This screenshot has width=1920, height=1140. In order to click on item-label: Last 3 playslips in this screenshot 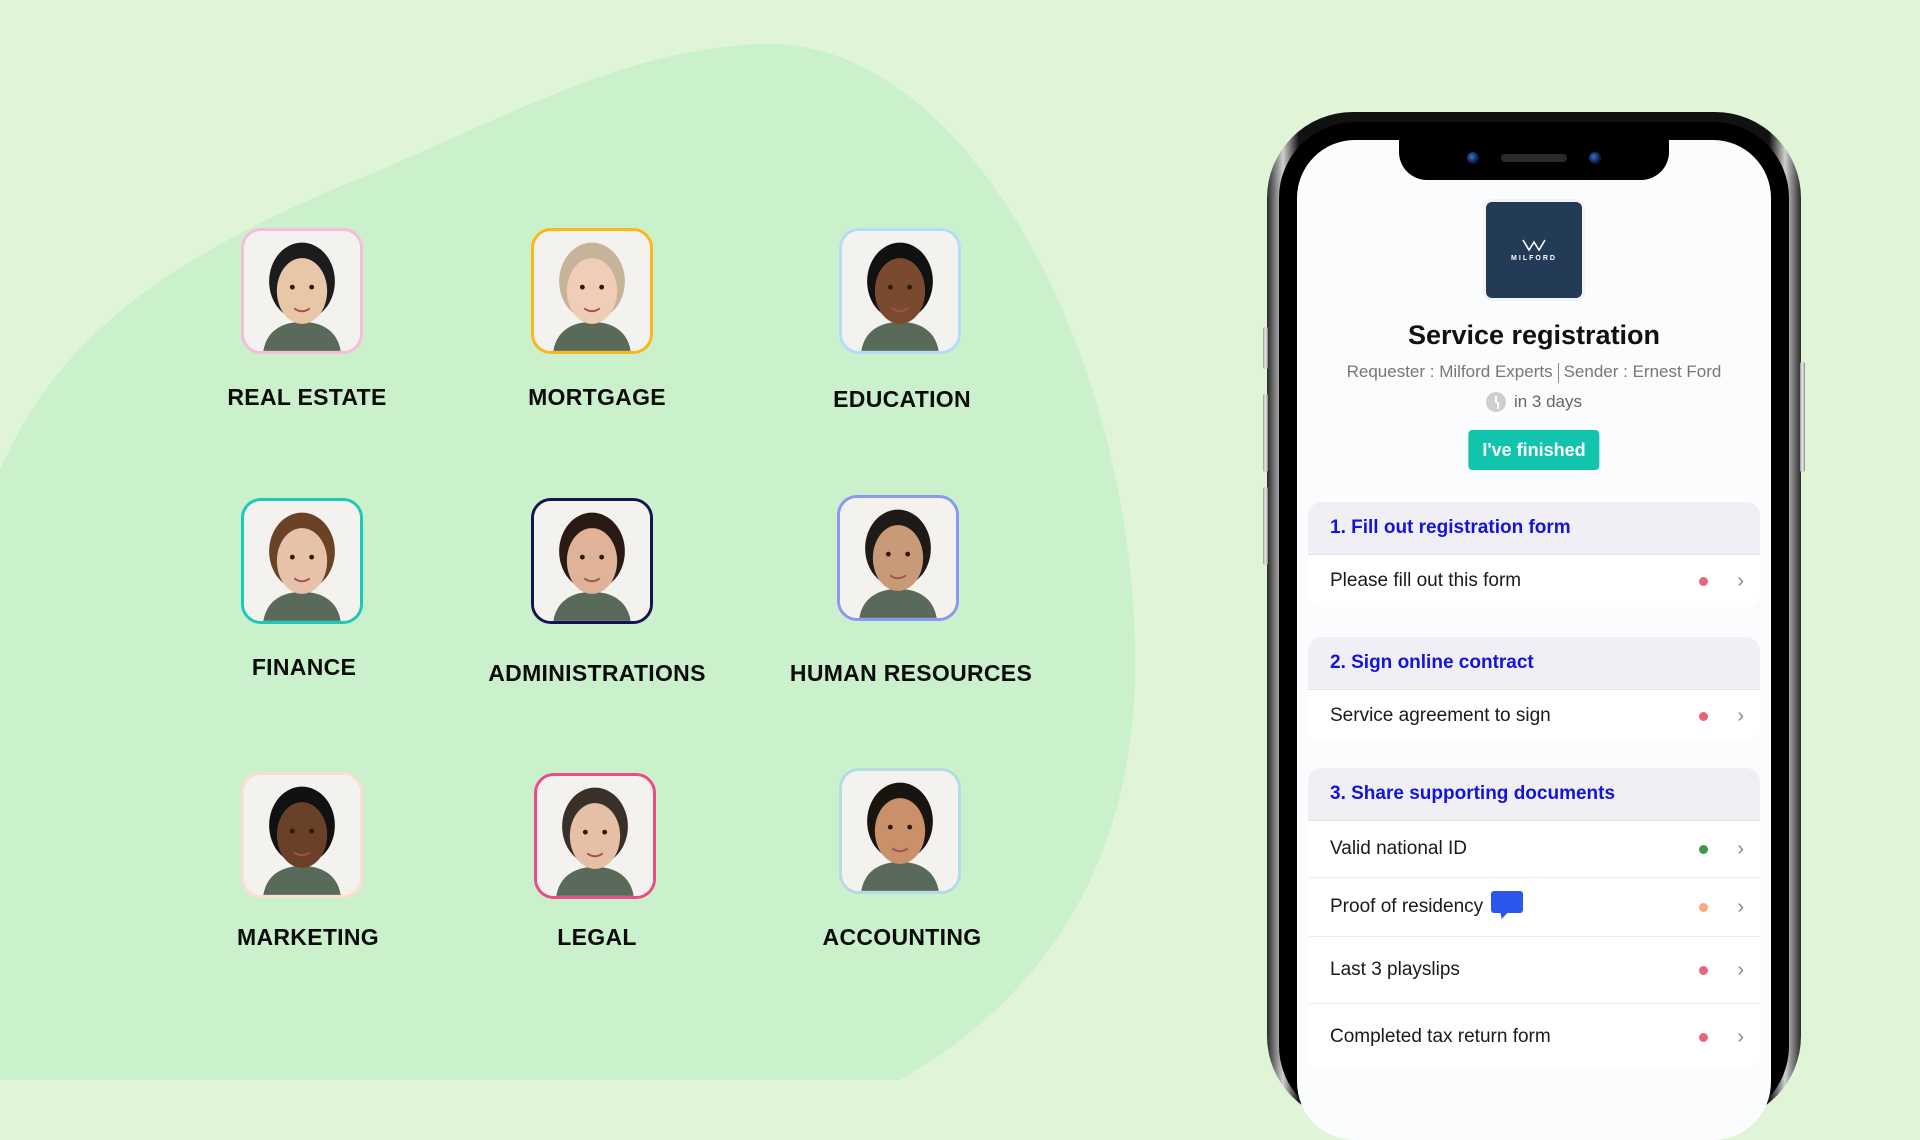, I will do `click(1395, 969)`.